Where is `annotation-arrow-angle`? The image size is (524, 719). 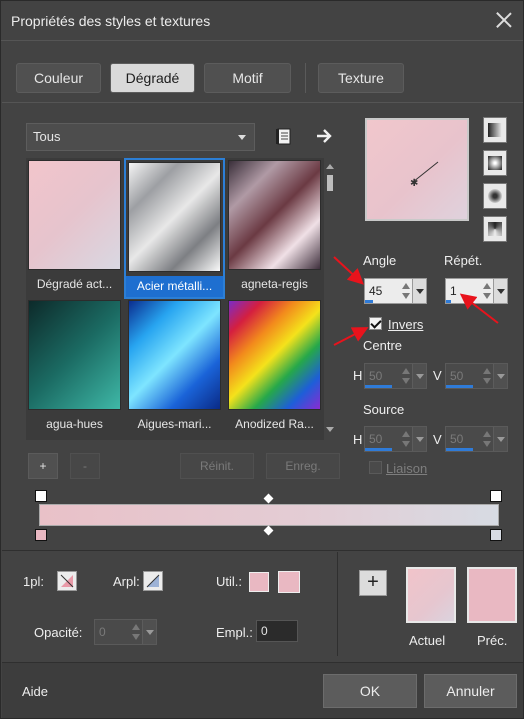
annotation-arrow-angle is located at coordinates (348, 270).